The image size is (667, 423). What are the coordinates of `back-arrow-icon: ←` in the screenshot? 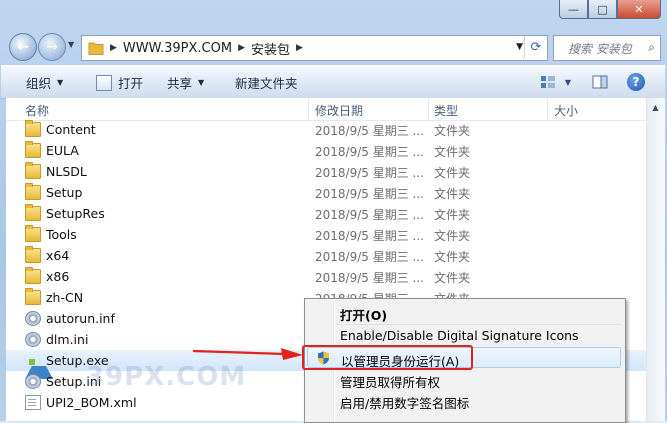 It's located at (23, 47).